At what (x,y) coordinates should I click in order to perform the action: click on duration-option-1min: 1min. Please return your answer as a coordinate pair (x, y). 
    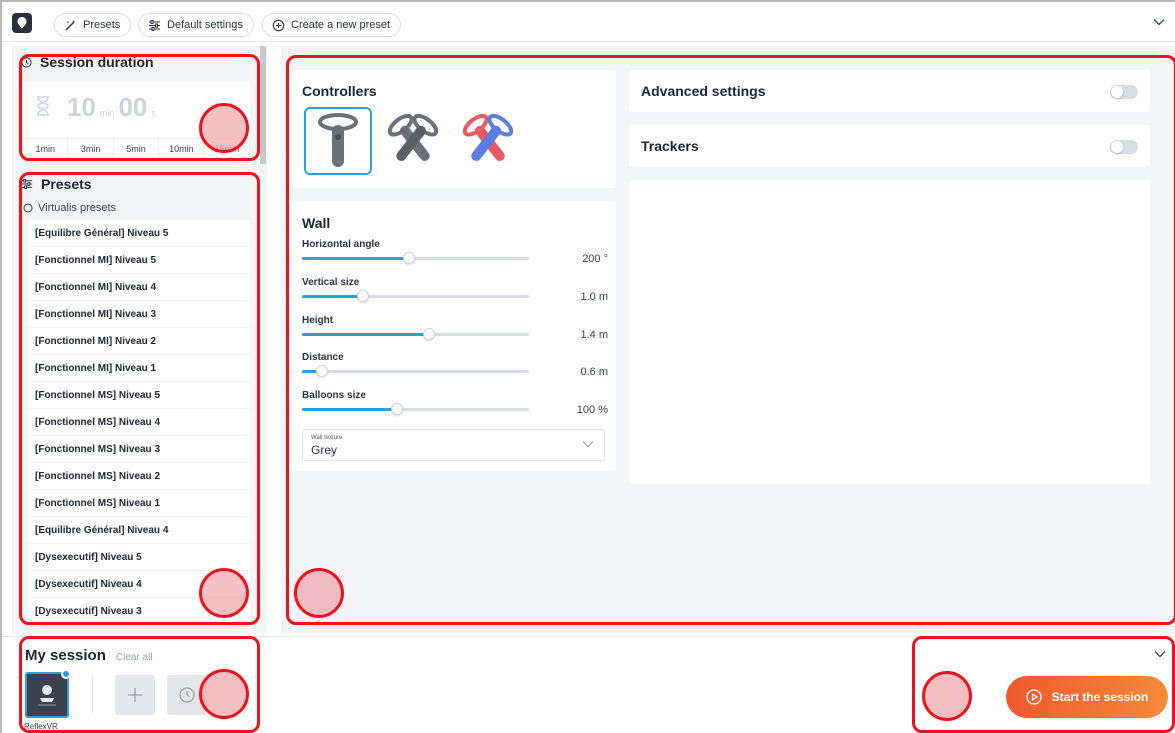
    Looking at the image, I should click on (46, 148).